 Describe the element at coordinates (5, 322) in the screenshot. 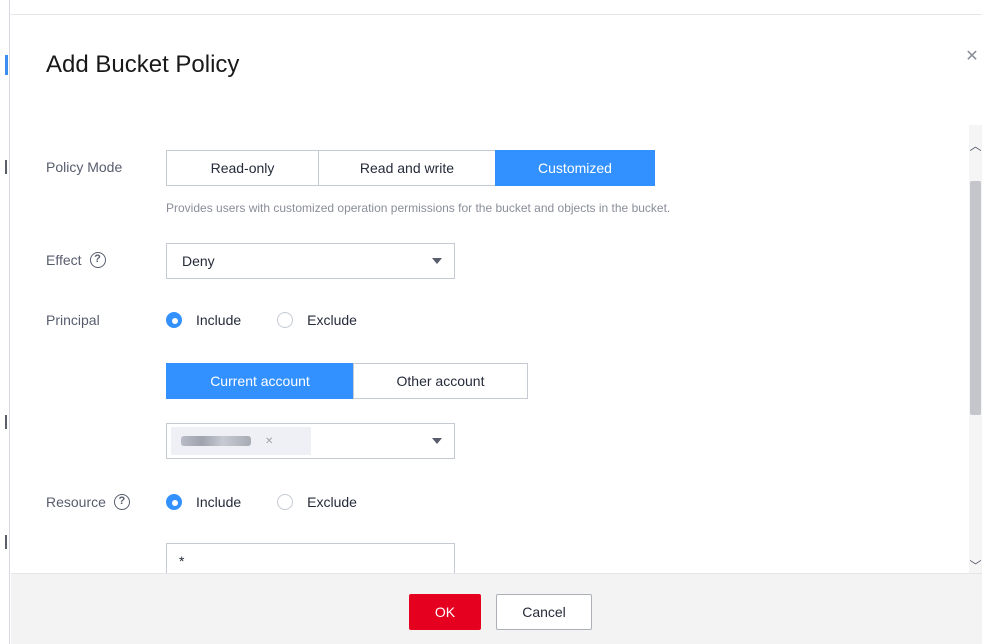

I see `background-page-edge` at that location.